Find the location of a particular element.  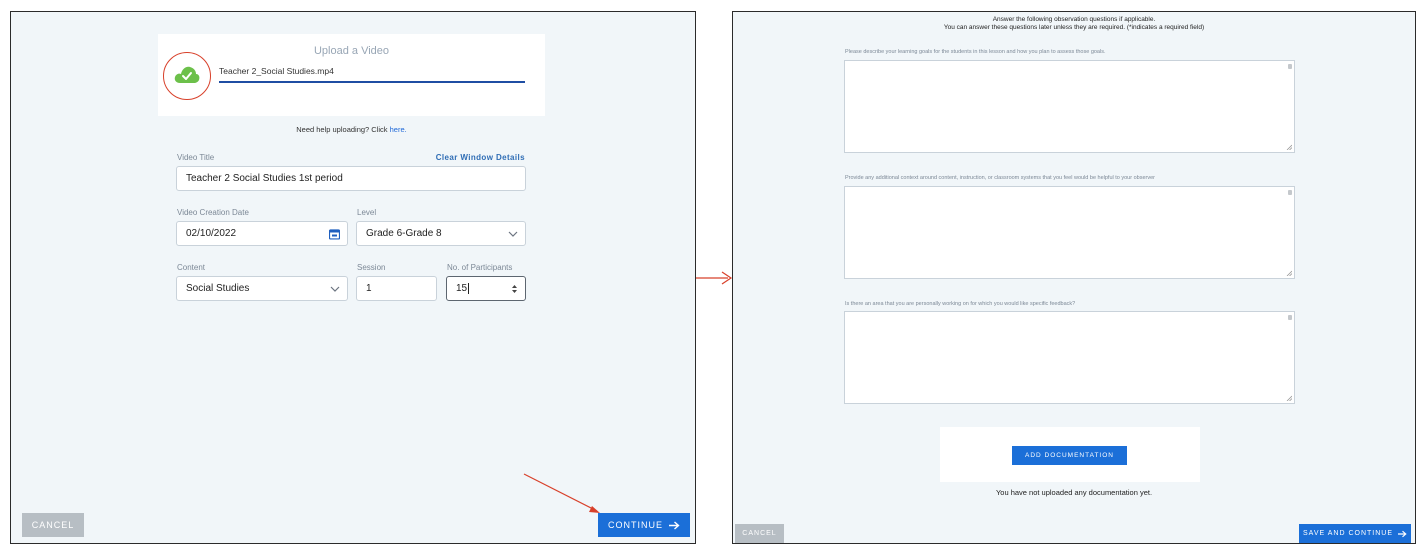

upload-progress-bar is located at coordinates (372, 82).